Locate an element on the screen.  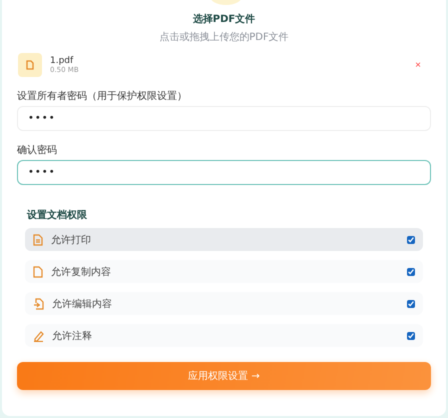
upload-subtitle: 点击或拖拽上传您的PDF文件 is located at coordinates (224, 37).